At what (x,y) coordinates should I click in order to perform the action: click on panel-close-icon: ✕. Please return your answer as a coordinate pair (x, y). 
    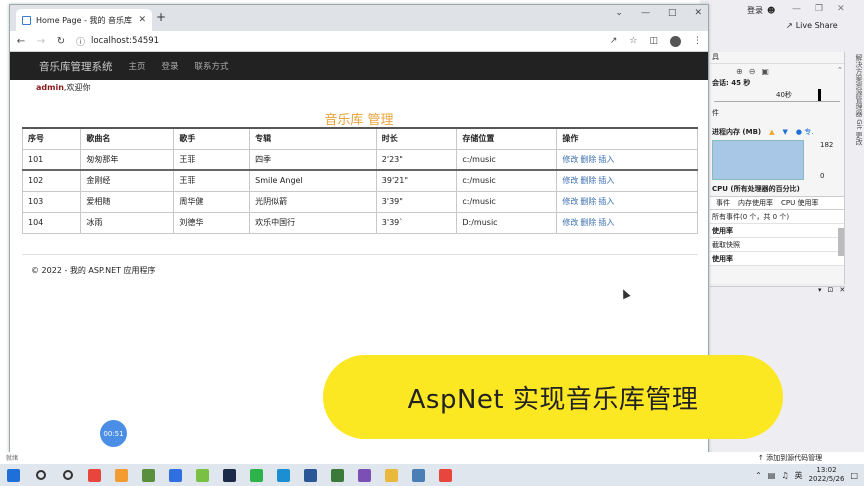
    Looking at the image, I should click on (842, 290).